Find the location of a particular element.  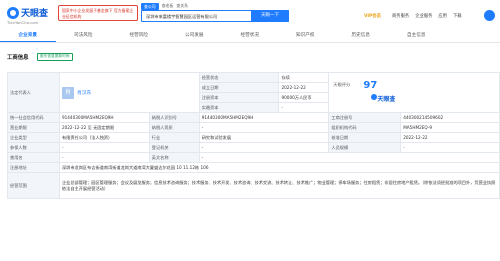

status-label: 经营状态 is located at coordinates (239, 77).